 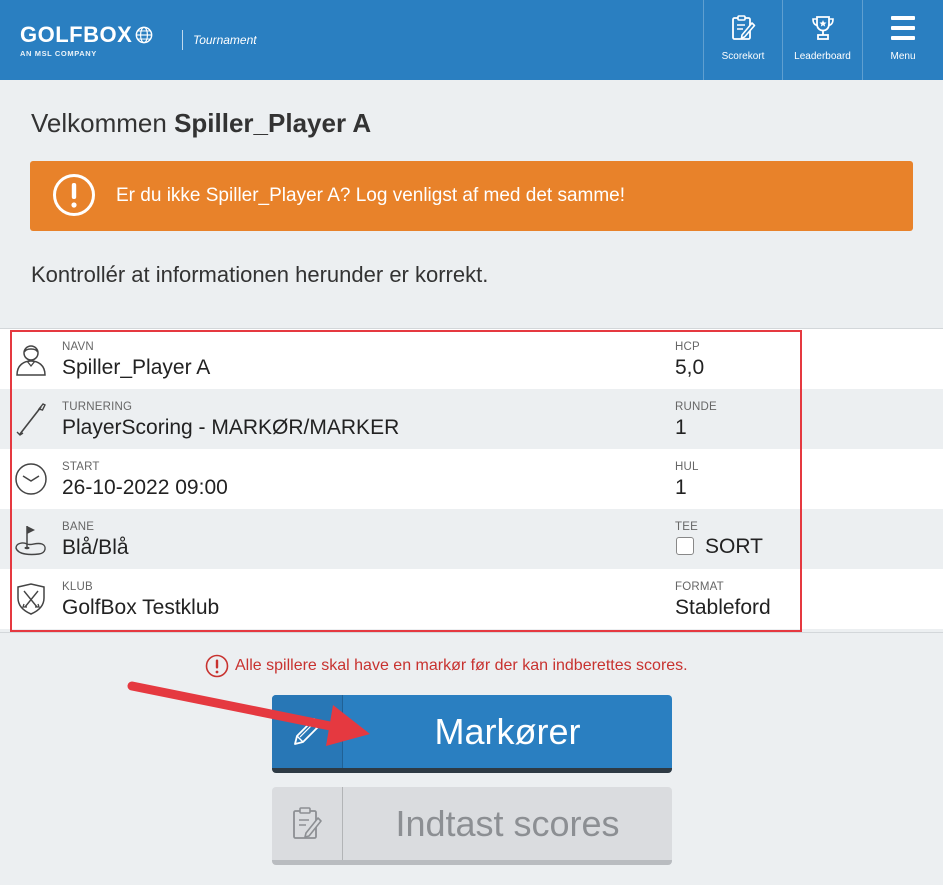 I want to click on welcome-prefix: Velkommen, so click(x=99, y=123).